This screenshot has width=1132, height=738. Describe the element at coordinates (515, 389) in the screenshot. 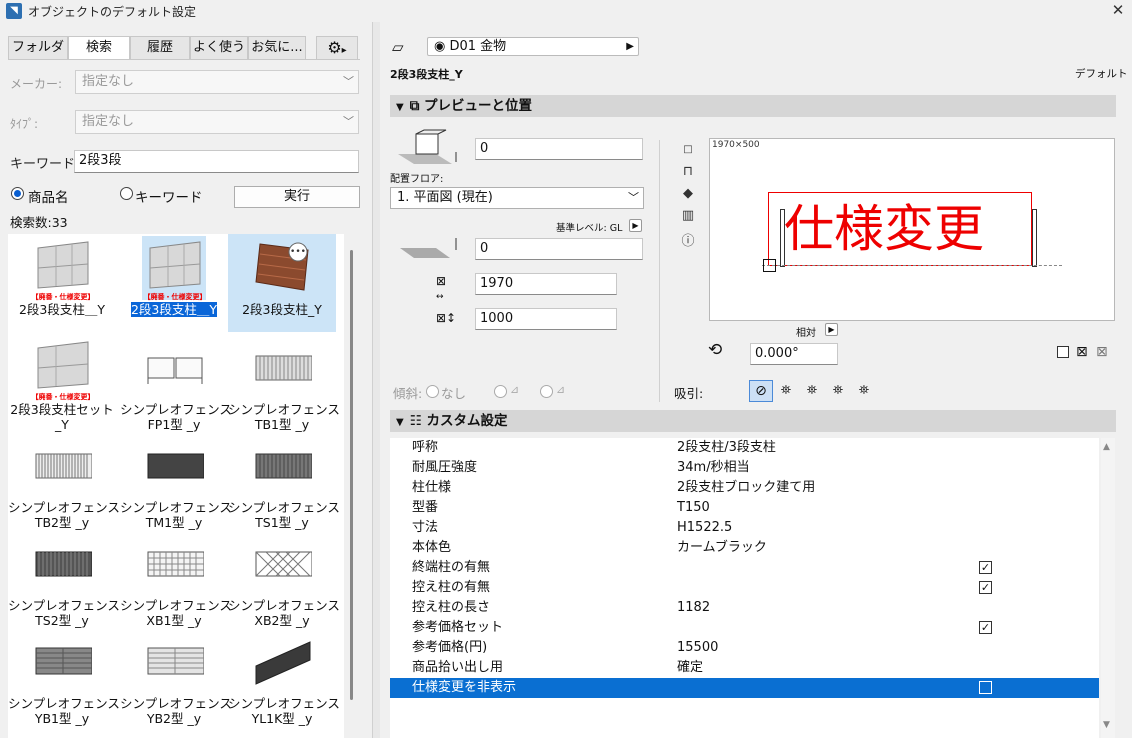

I see `slope-icon: ⊿` at that location.